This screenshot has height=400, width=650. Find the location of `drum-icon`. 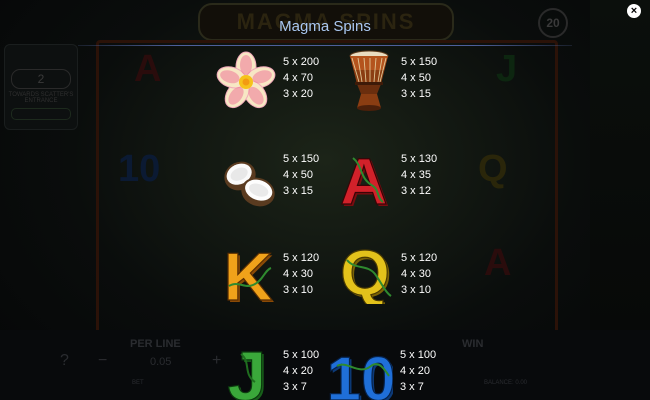

drum-icon is located at coordinates (369, 80).